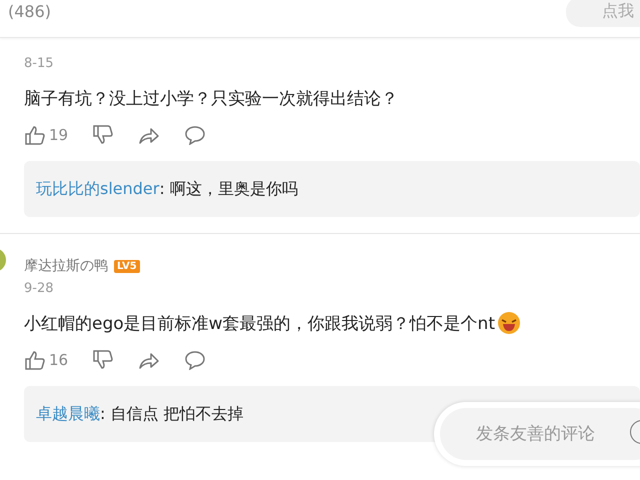  I want to click on username: 摩达拉斯の鸭, so click(66, 266).